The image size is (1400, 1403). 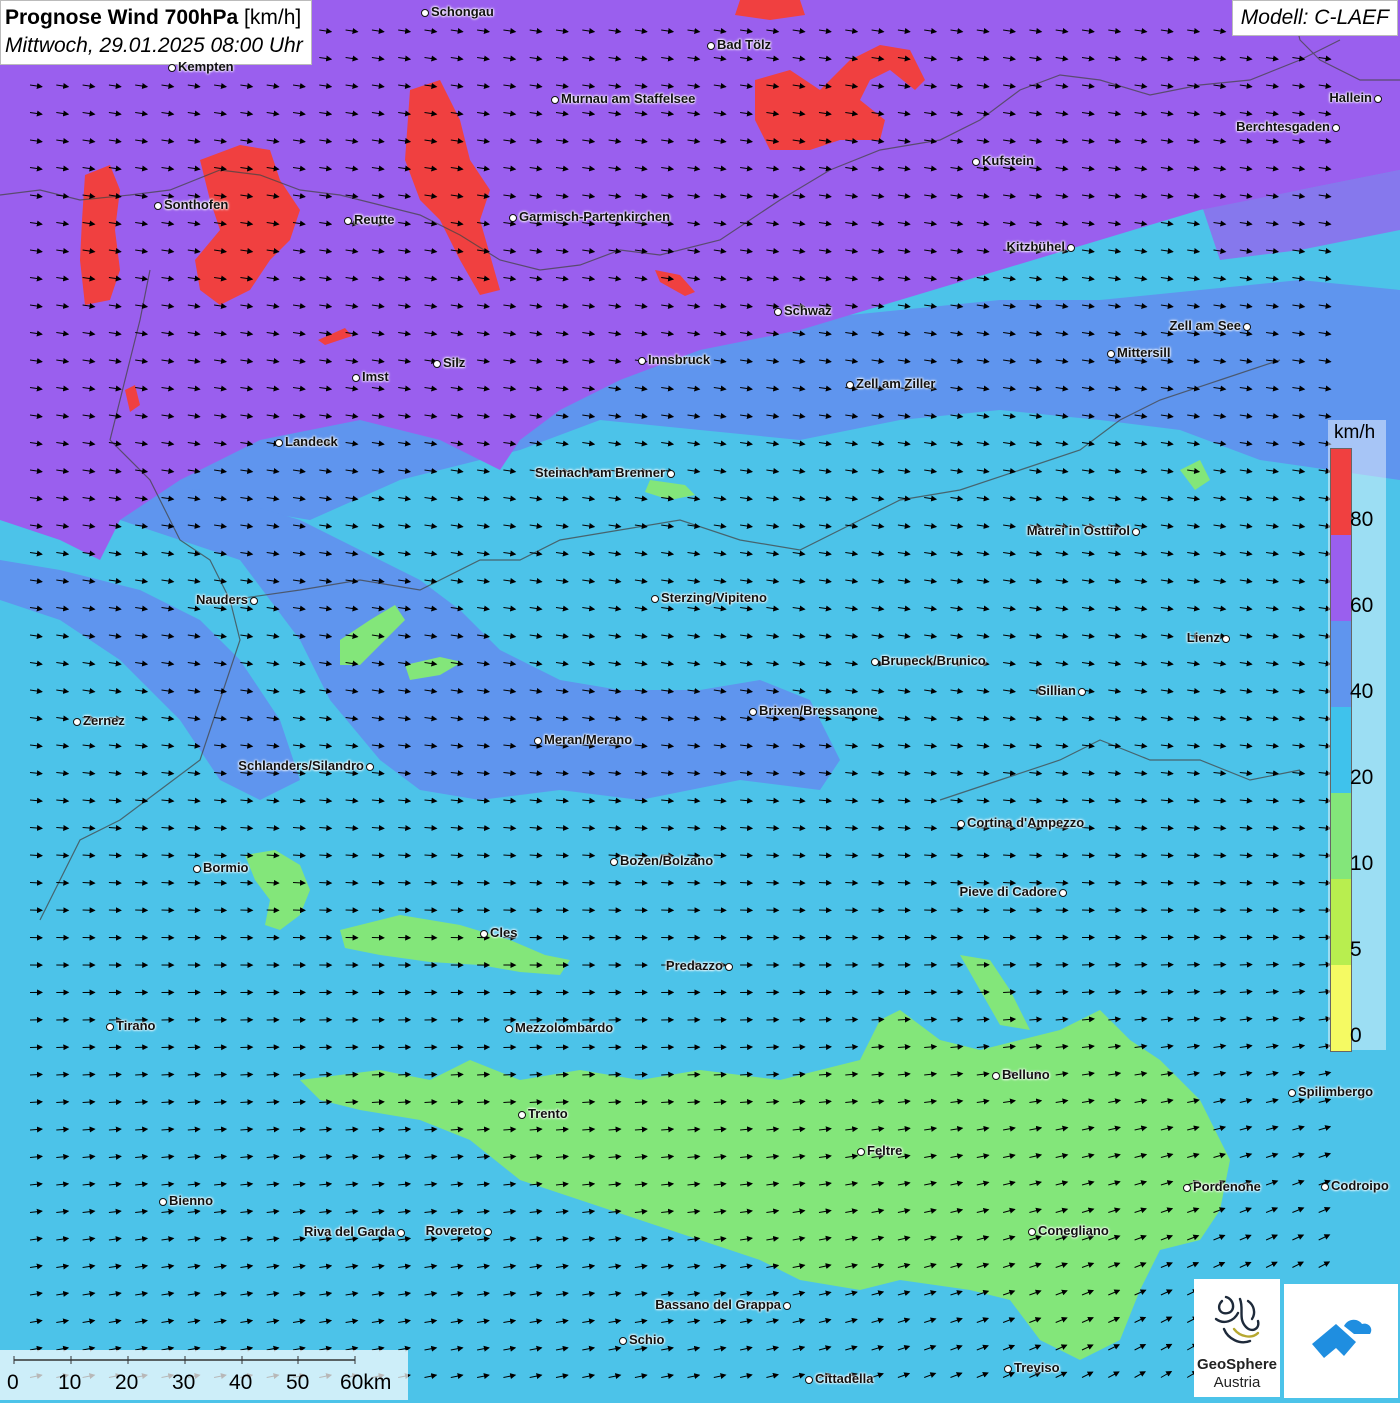 I want to click on city-label: Mezzolombardo, so click(x=564, y=1027).